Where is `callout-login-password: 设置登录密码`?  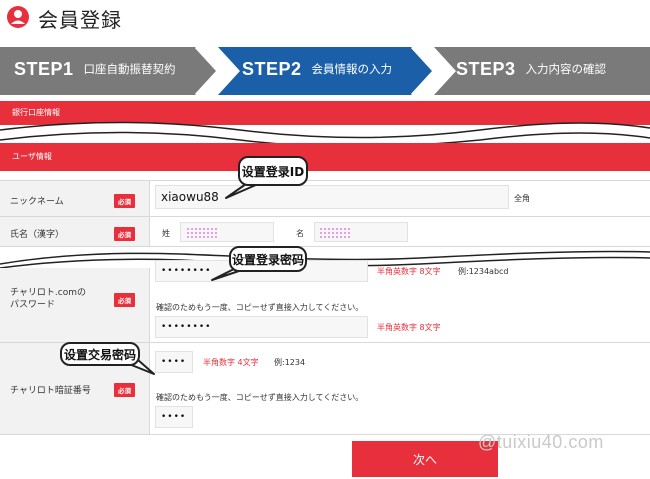 callout-login-password: 设置登录密码 is located at coordinates (268, 259).